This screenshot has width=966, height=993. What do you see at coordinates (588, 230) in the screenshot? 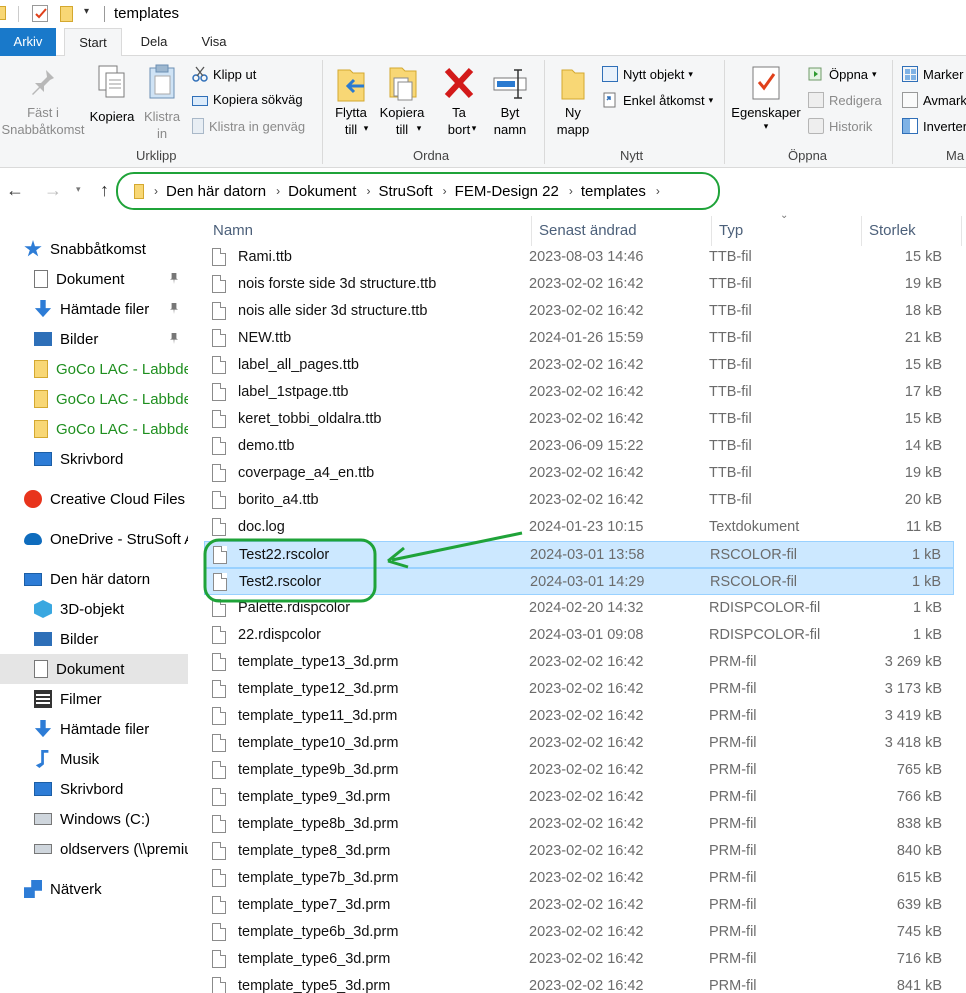
I see `column-header-date: Senast ändrad` at bounding box center [588, 230].